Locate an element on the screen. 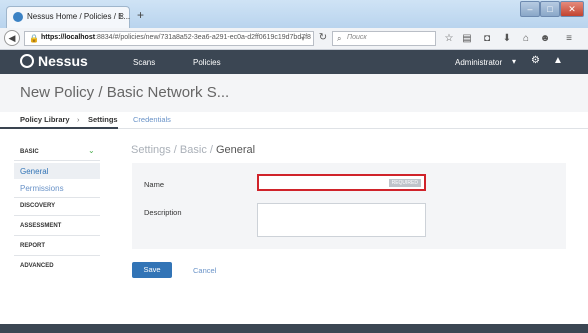 The image size is (588, 333). sidebar-section-report: REPORT is located at coordinates (32, 246).